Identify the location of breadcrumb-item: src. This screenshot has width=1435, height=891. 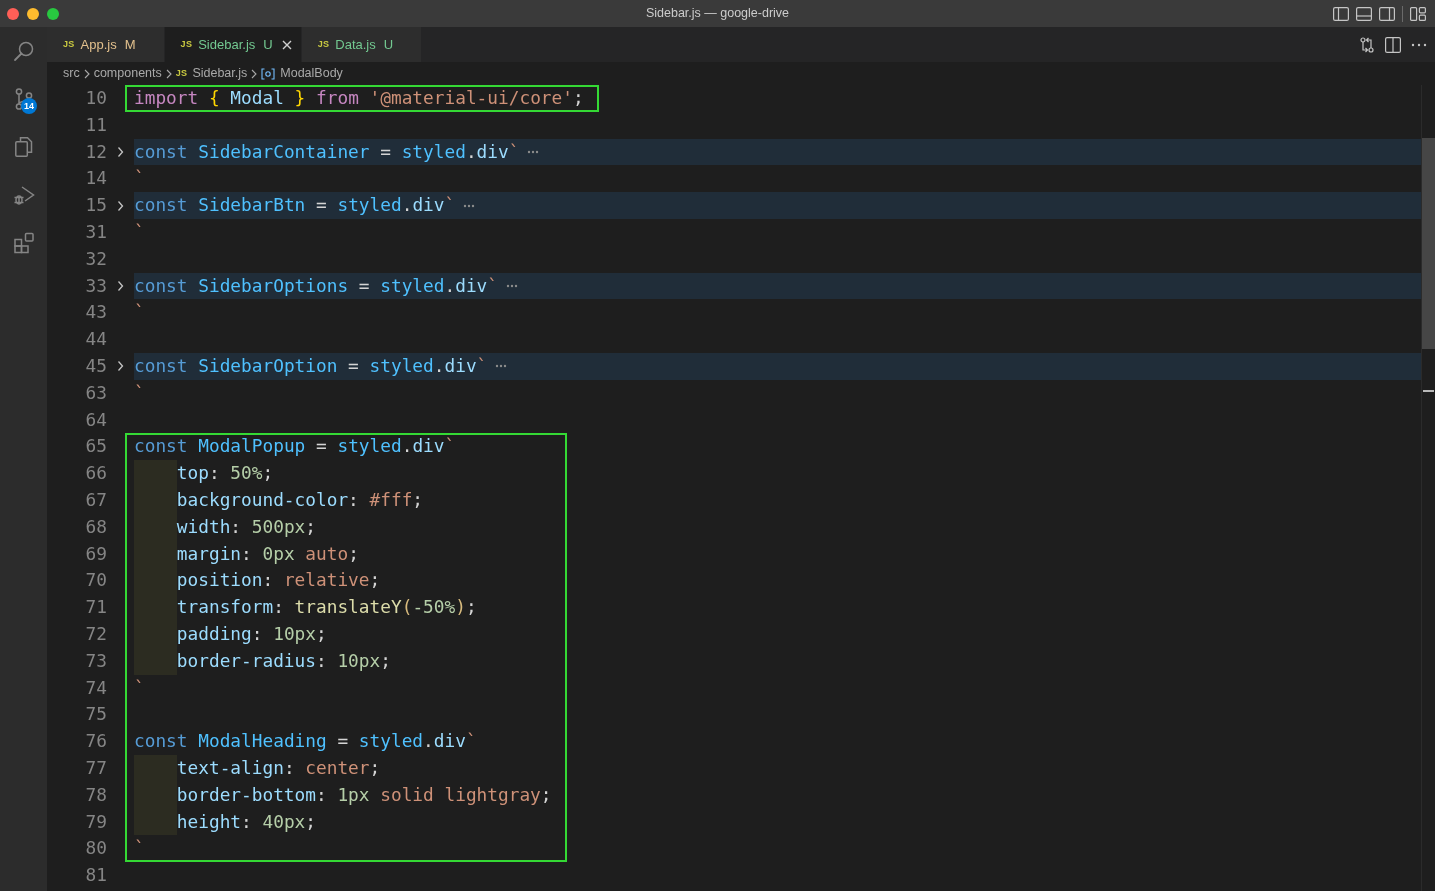
(71, 73).